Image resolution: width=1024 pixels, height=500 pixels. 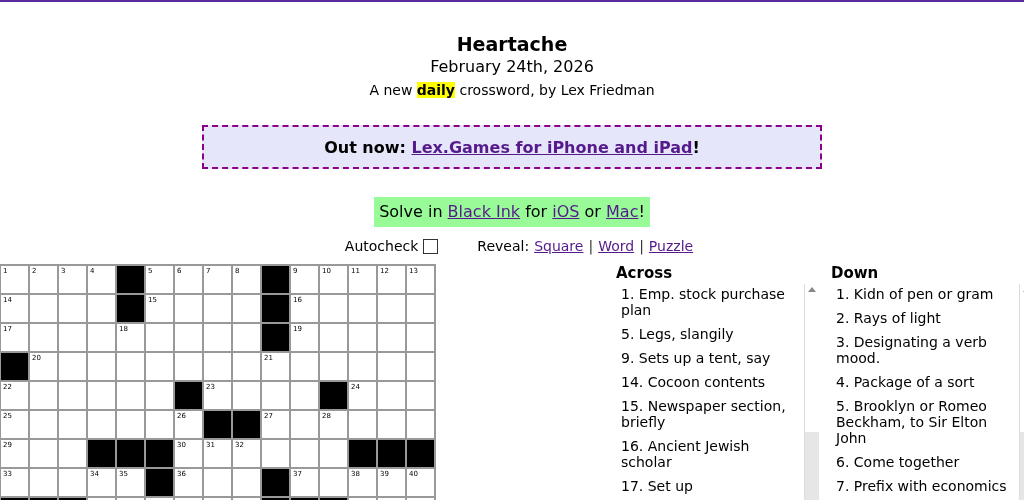 What do you see at coordinates (645, 274) in the screenshot?
I see `clue-heading: Across` at bounding box center [645, 274].